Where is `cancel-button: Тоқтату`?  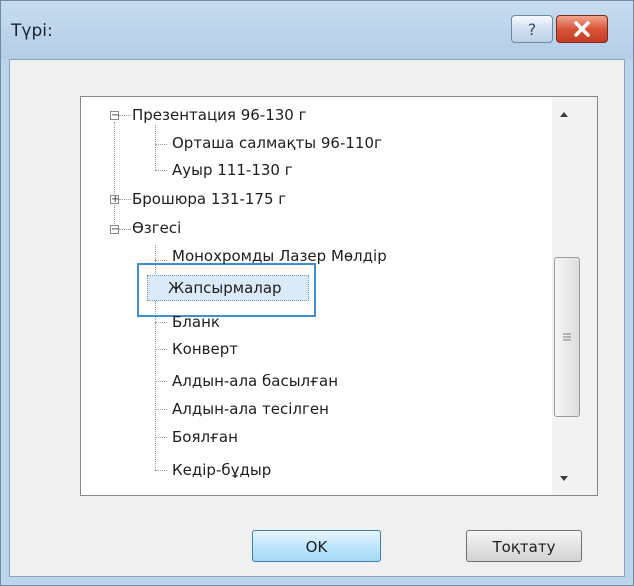 cancel-button: Тоқтату is located at coordinates (524, 546).